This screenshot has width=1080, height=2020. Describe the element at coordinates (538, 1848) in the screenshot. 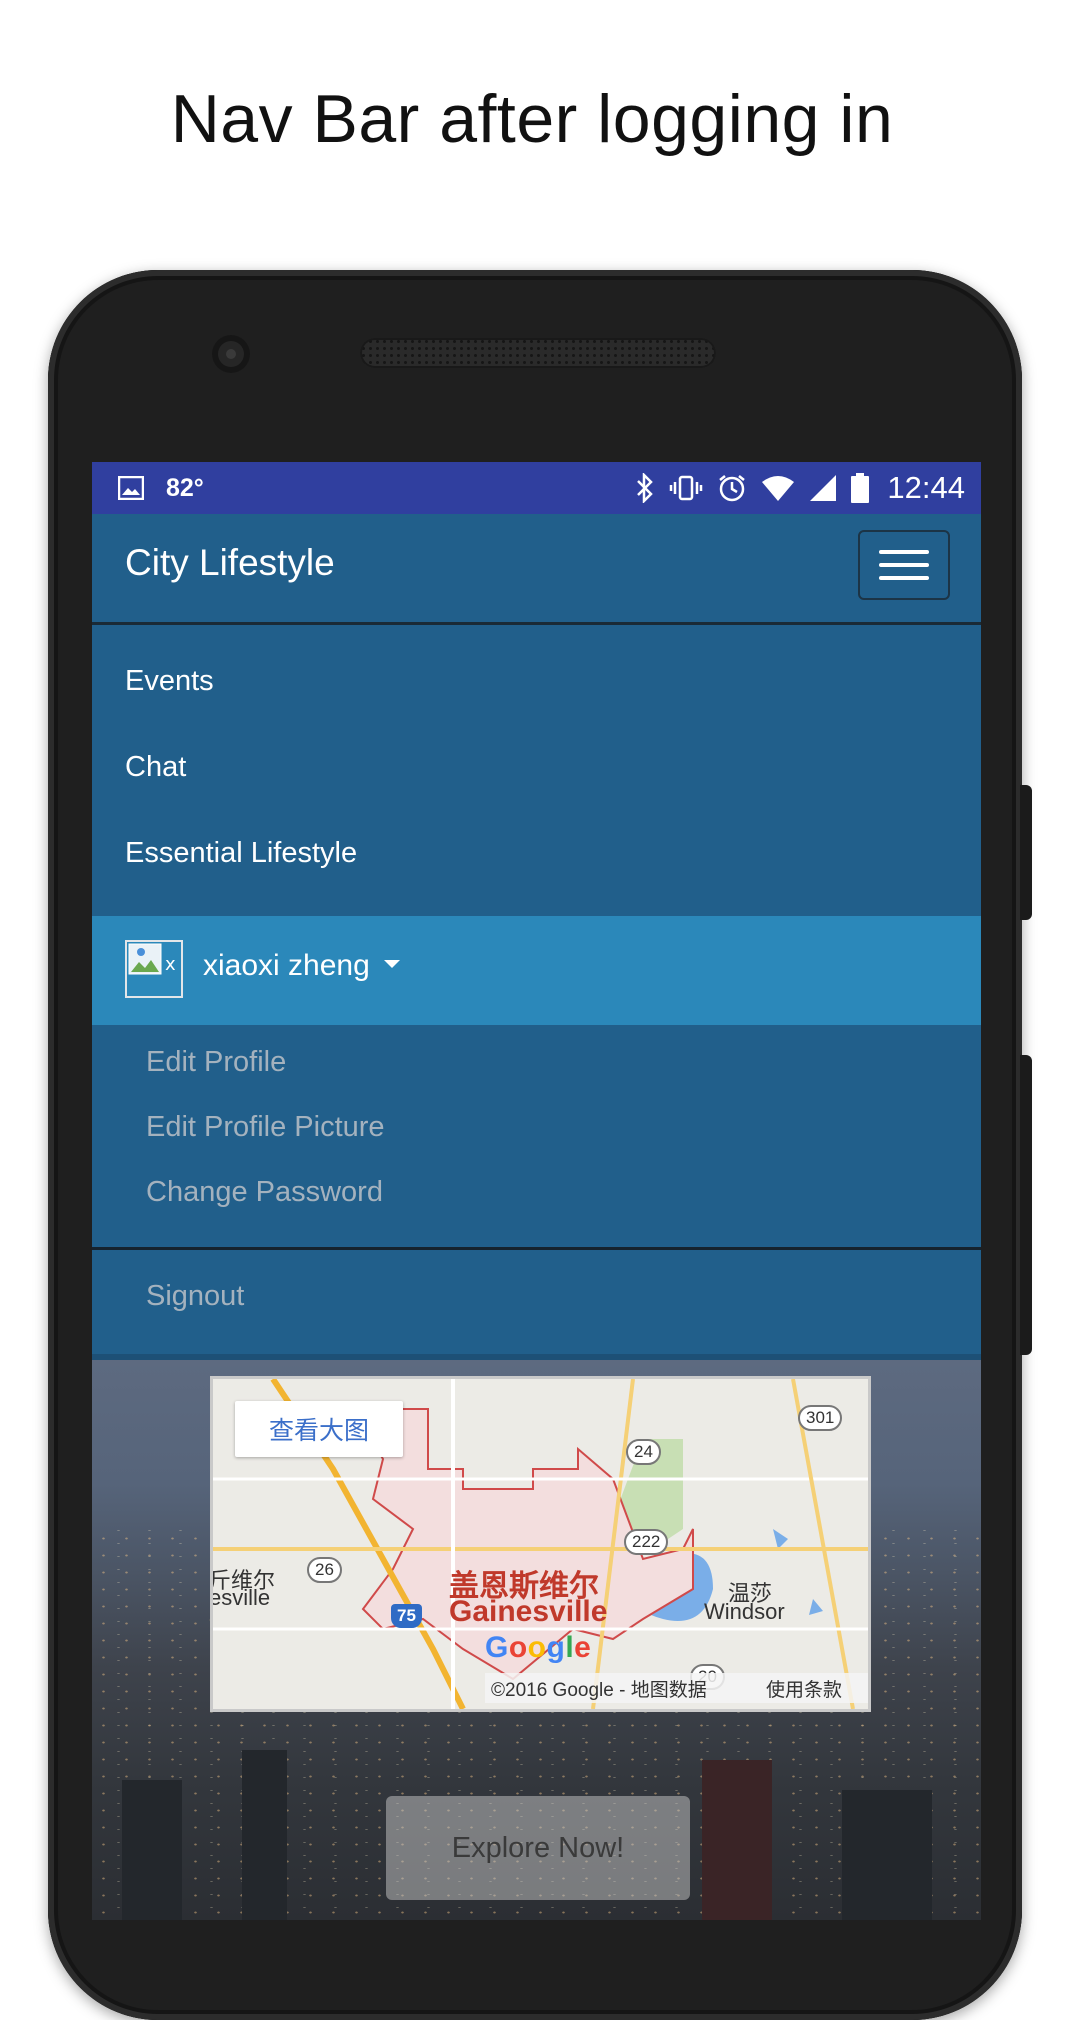

I see `explore-now-button: Explore Now!` at that location.